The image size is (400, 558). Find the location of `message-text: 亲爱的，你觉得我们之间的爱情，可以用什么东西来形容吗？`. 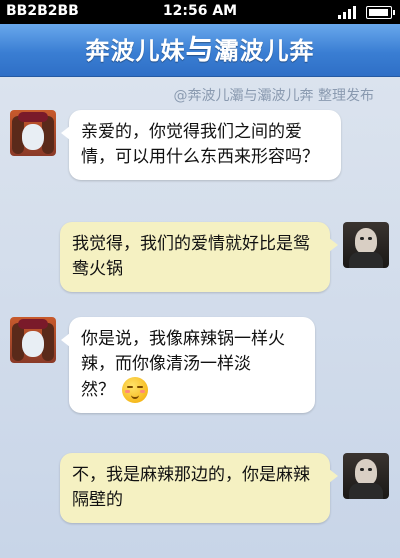

message-text: 亲爱的，你觉得我们之间的爱情，可以用什么东西来形容吗？ is located at coordinates (200, 144).